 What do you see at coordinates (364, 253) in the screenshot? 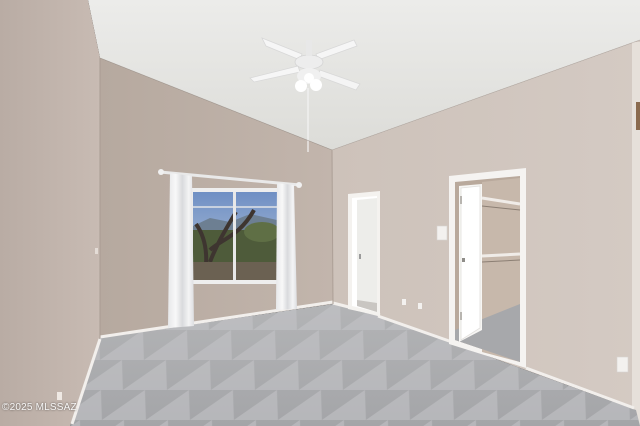
I see `hallway-door` at bounding box center [364, 253].